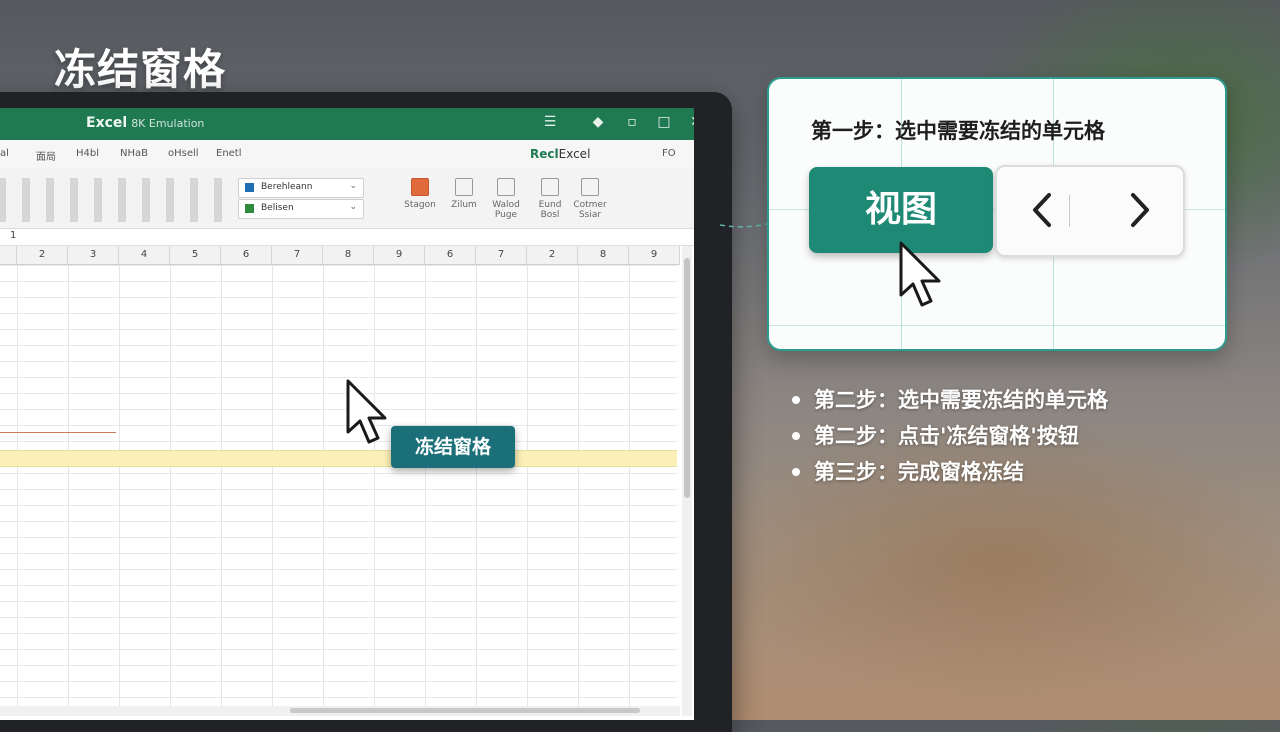  I want to click on step-item-2: 第二步：选中需要冻结的单元格, so click(950, 402).